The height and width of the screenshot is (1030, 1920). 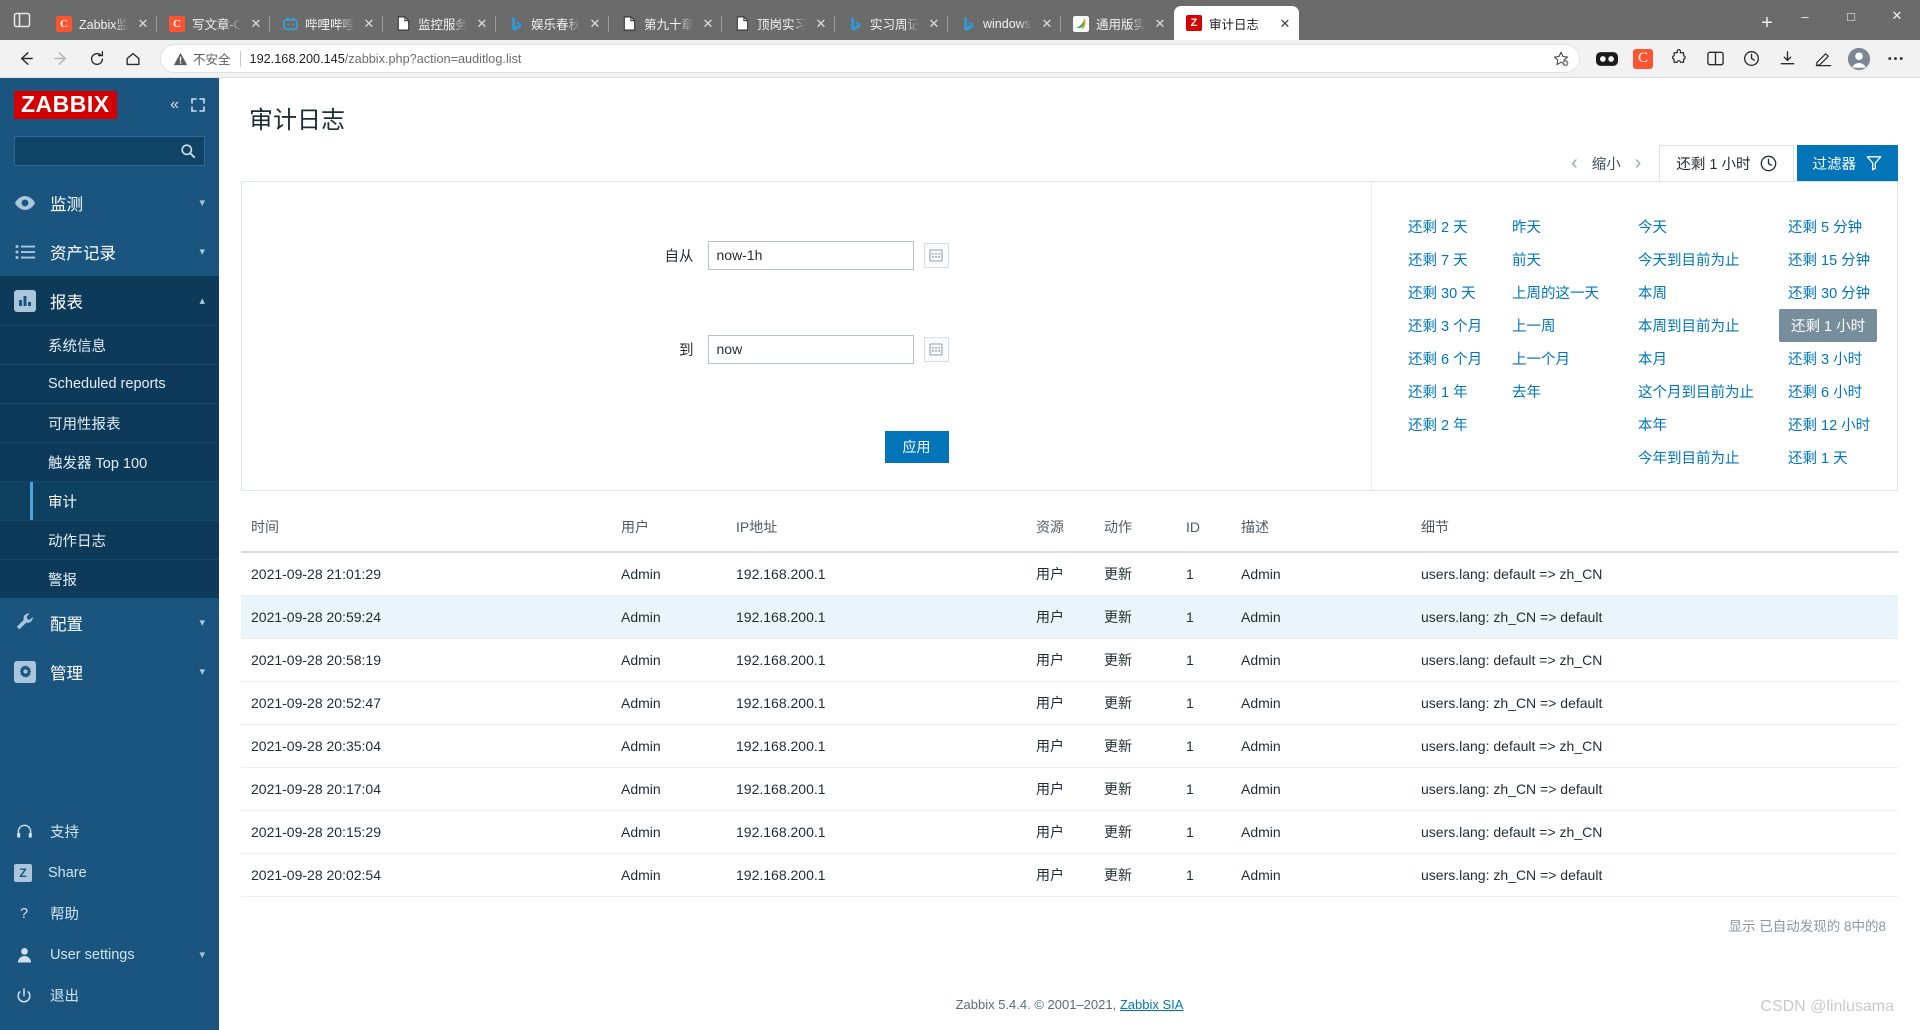 What do you see at coordinates (109, 300) in the screenshot?
I see `sidebar-item-reports: 报表 ▴` at bounding box center [109, 300].